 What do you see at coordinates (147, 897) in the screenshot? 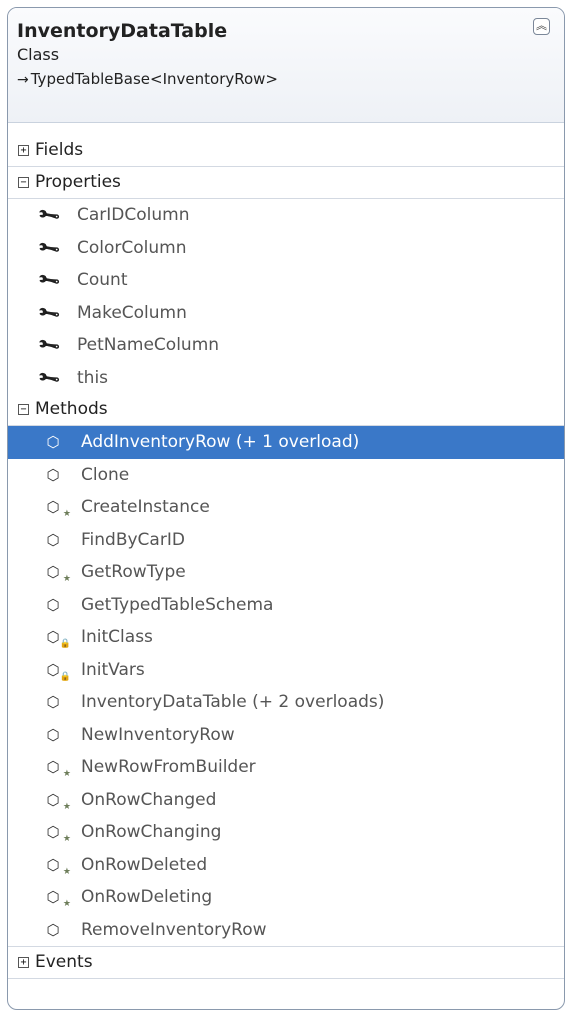
I see `method-label: OnRowDeleting` at bounding box center [147, 897].